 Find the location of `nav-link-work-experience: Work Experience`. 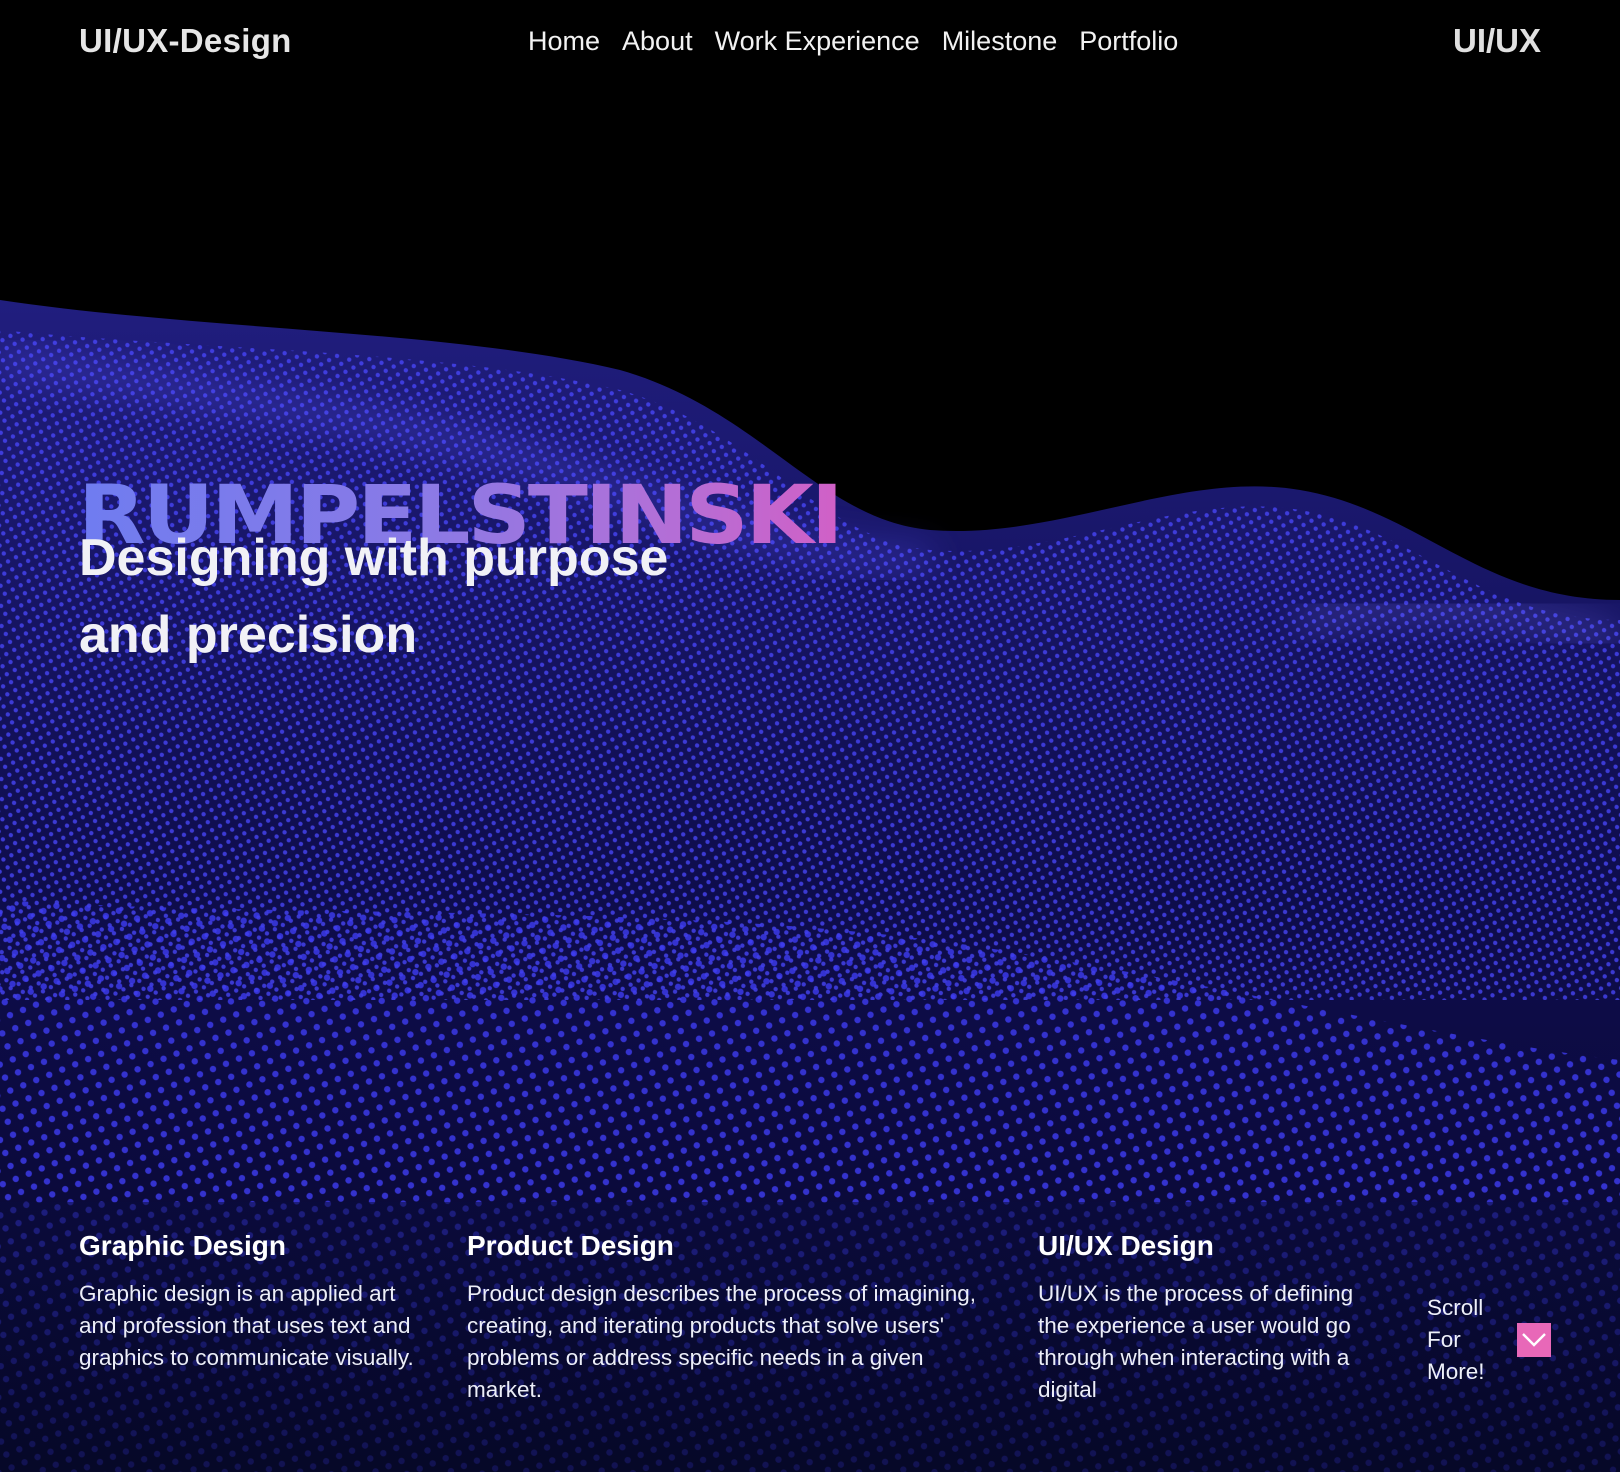

nav-link-work-experience: Work Experience is located at coordinates (817, 41).